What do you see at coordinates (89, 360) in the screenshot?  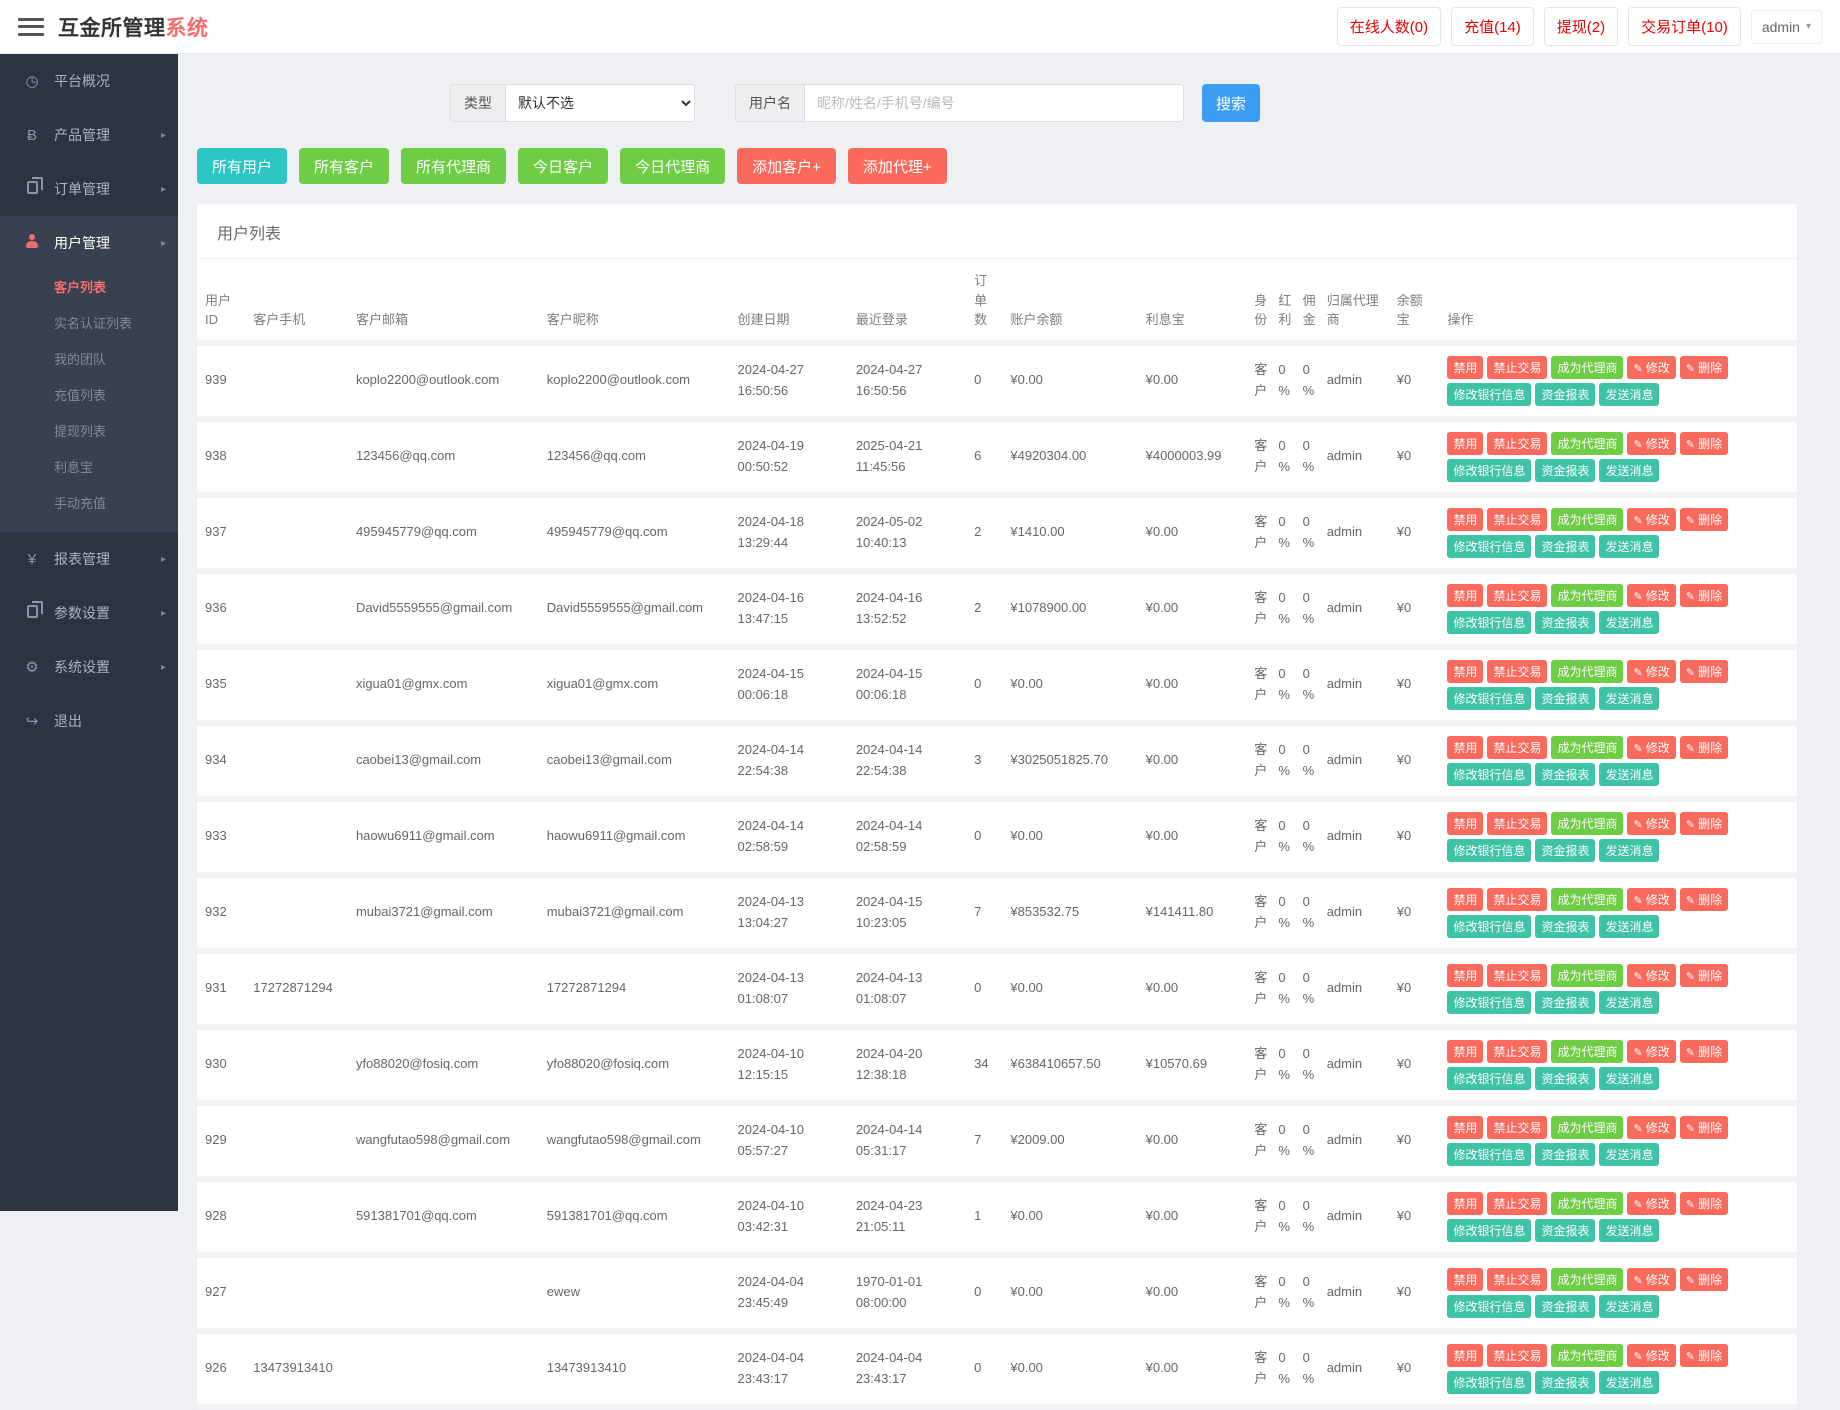 I see `sidebar-subitem-my-team: 我的团队` at bounding box center [89, 360].